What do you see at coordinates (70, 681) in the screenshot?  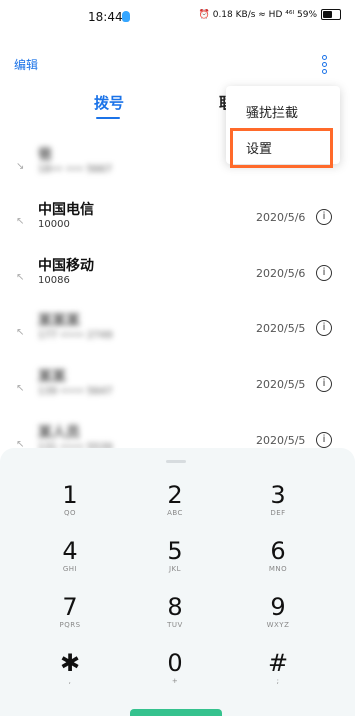 I see `key-letters: ,` at bounding box center [70, 681].